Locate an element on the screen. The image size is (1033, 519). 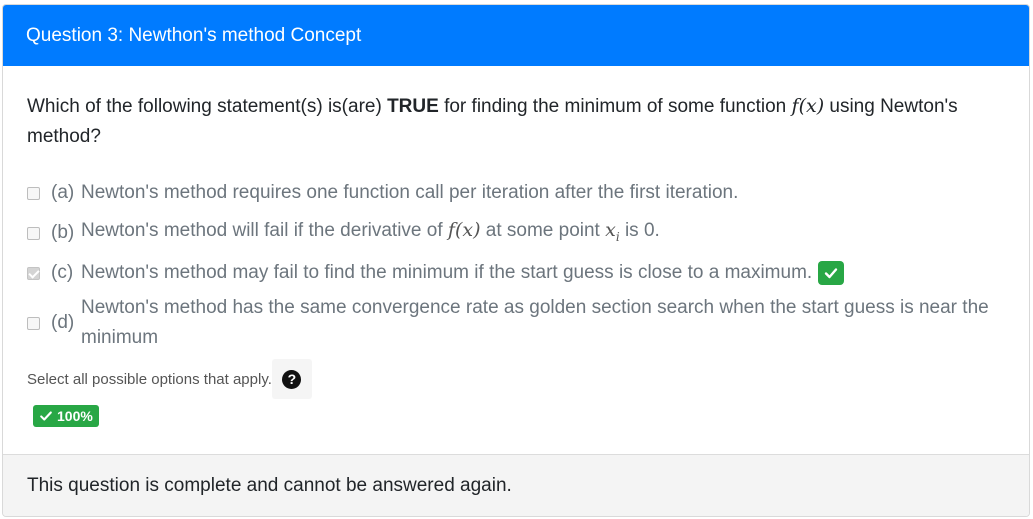
question-header: Question 3: Newthon's method Concept is located at coordinates (516, 35).